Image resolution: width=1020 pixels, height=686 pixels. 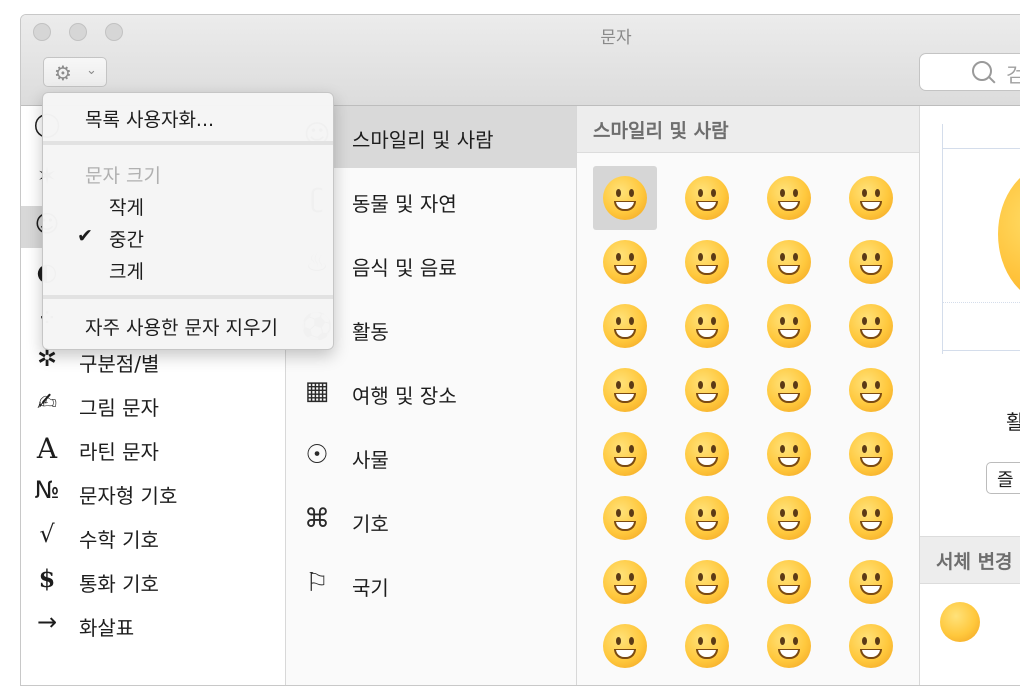 What do you see at coordinates (960, 622) in the screenshot?
I see `variation-emoji` at bounding box center [960, 622].